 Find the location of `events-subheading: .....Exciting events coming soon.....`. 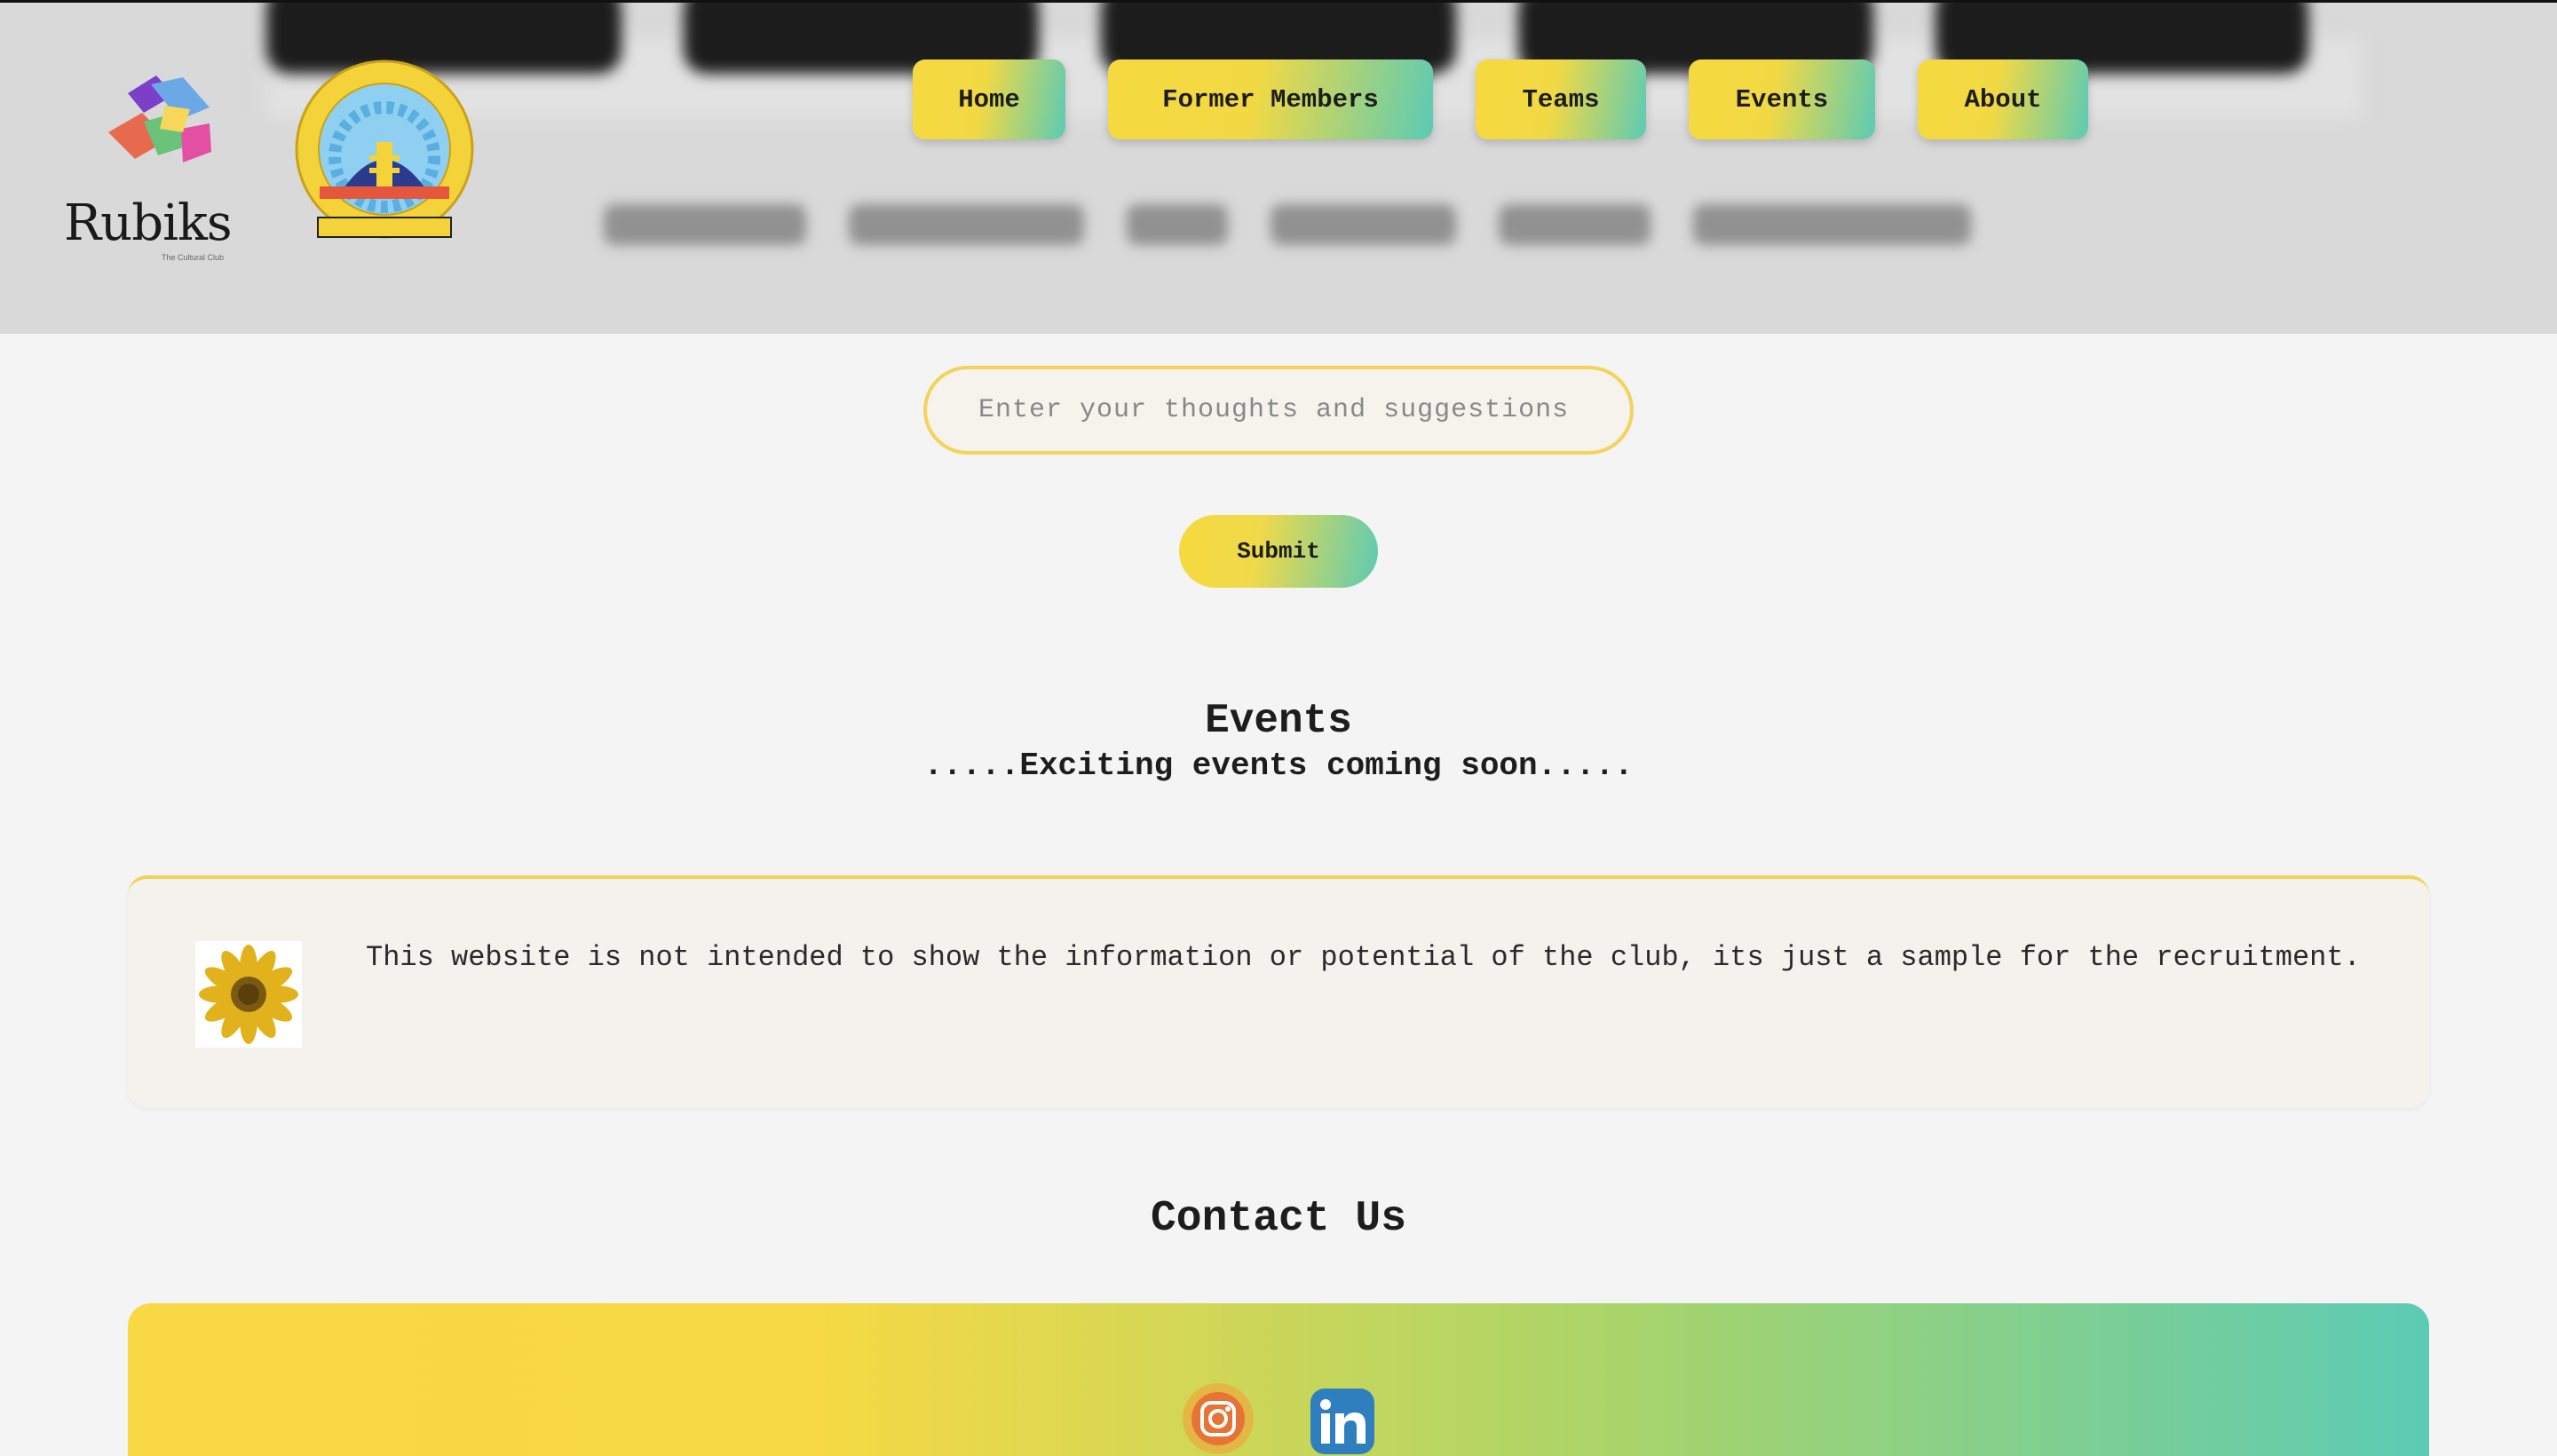

events-subheading: .....Exciting events coming soon..... is located at coordinates (1278, 766).